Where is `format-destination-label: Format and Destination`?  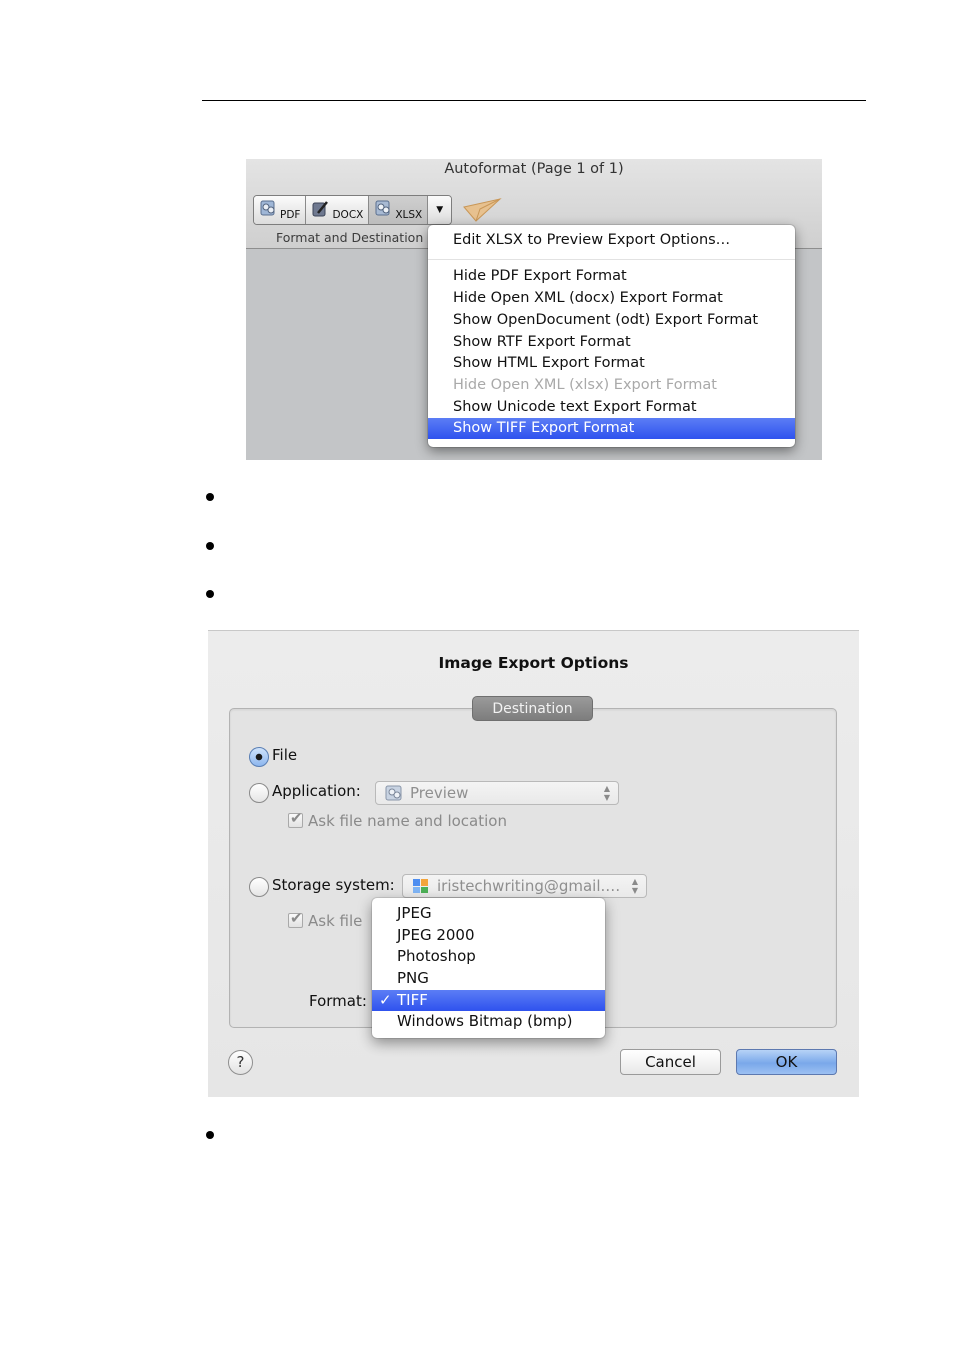
format-destination-label: Format and Destination is located at coordinates (350, 237).